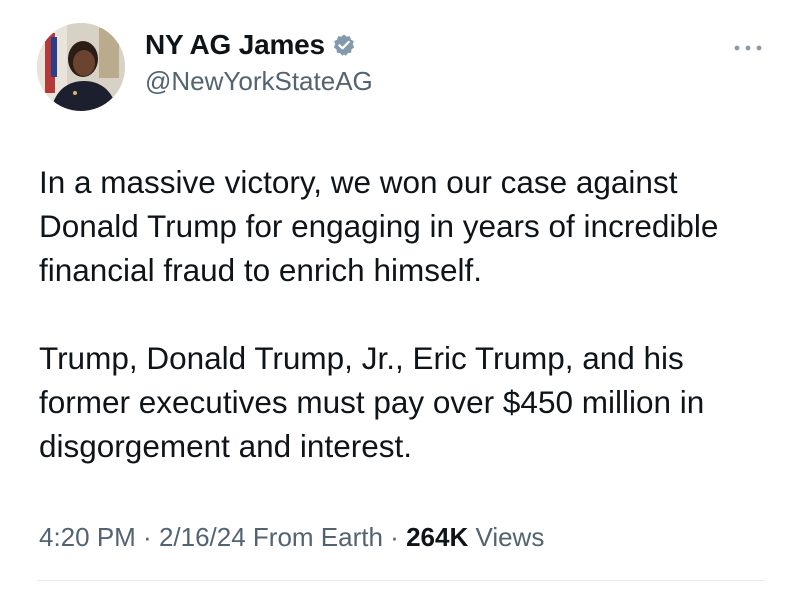  Describe the element at coordinates (87, 537) in the screenshot. I see `tweet-time: 4:20 PM` at that location.